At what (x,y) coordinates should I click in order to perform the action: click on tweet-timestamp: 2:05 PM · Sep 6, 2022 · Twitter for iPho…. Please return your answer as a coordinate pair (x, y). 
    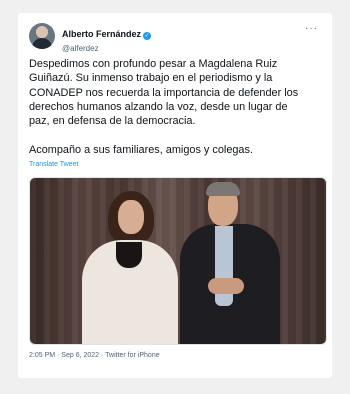
    Looking at the image, I should click on (94, 355).